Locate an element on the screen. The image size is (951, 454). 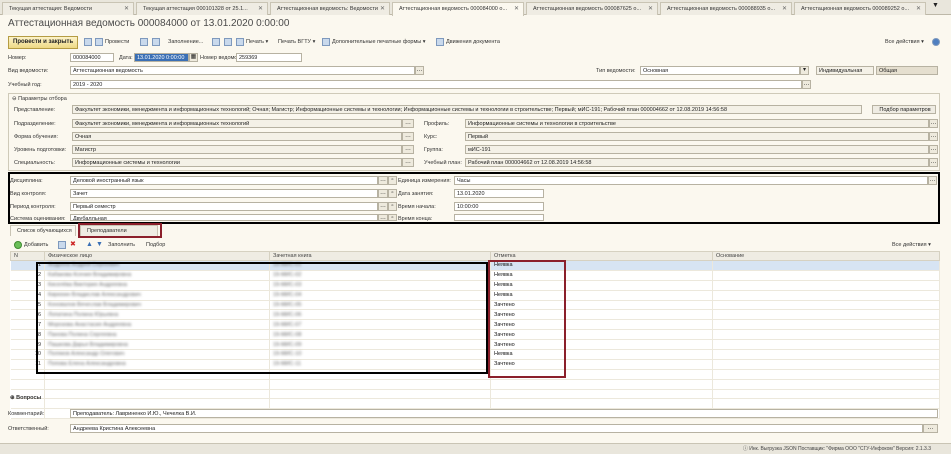
tab-attestation-088935: Аттестационная ведомость 000088935 о... ✕ is located at coordinates (726, 8).